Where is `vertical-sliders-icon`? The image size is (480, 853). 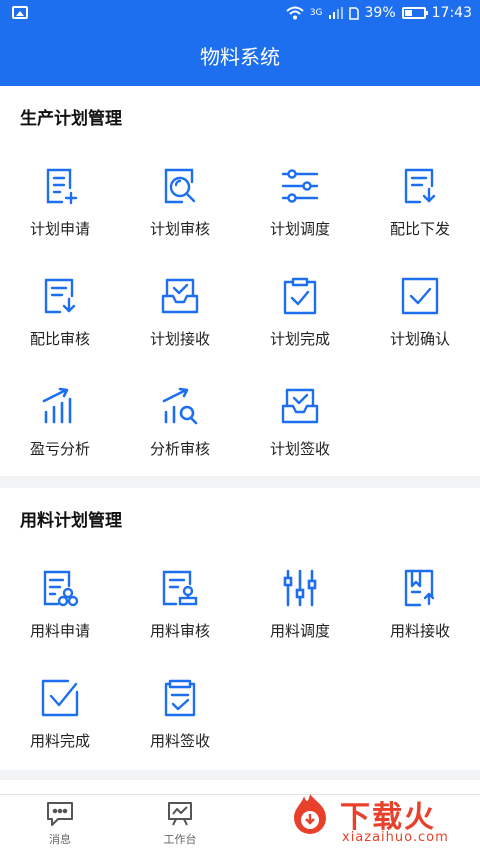
vertical-sliders-icon is located at coordinates (300, 588).